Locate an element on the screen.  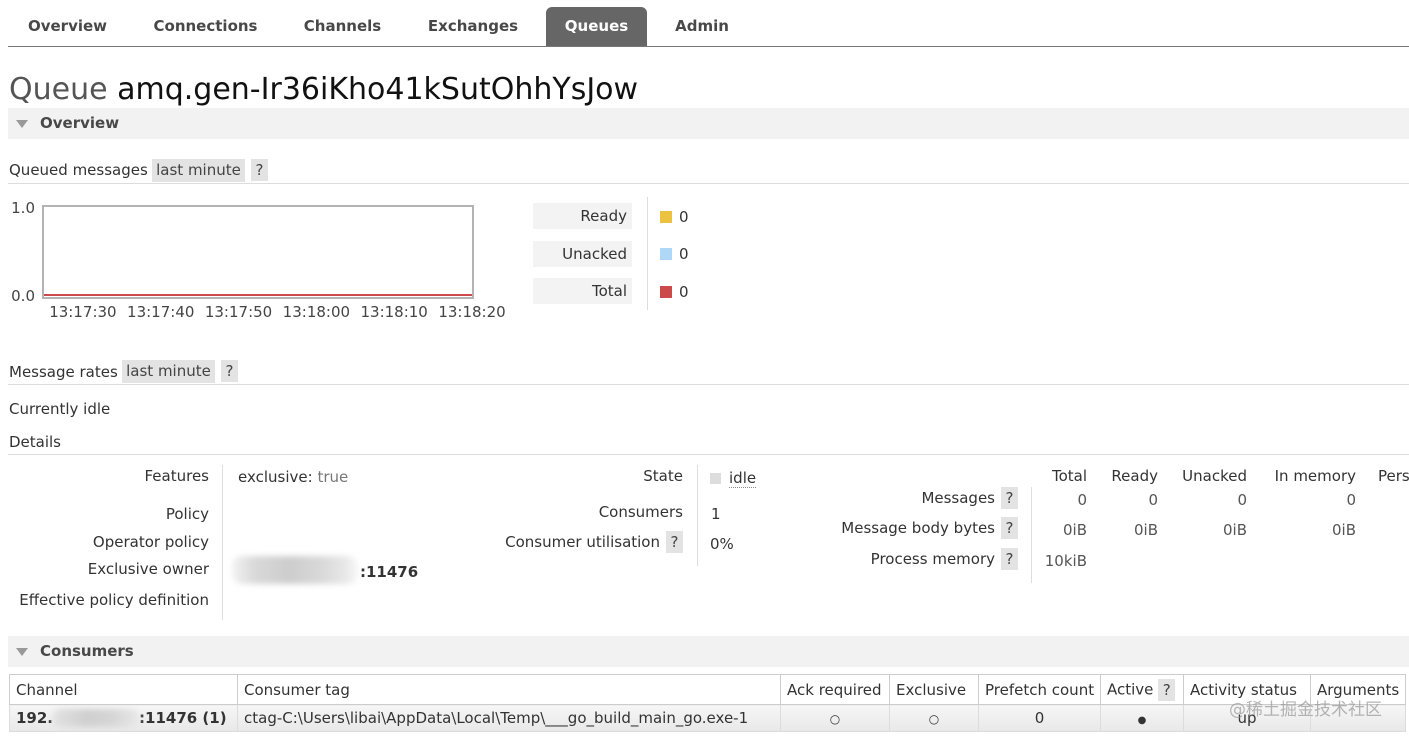
queued-messages-help-button: ? is located at coordinates (259, 170).